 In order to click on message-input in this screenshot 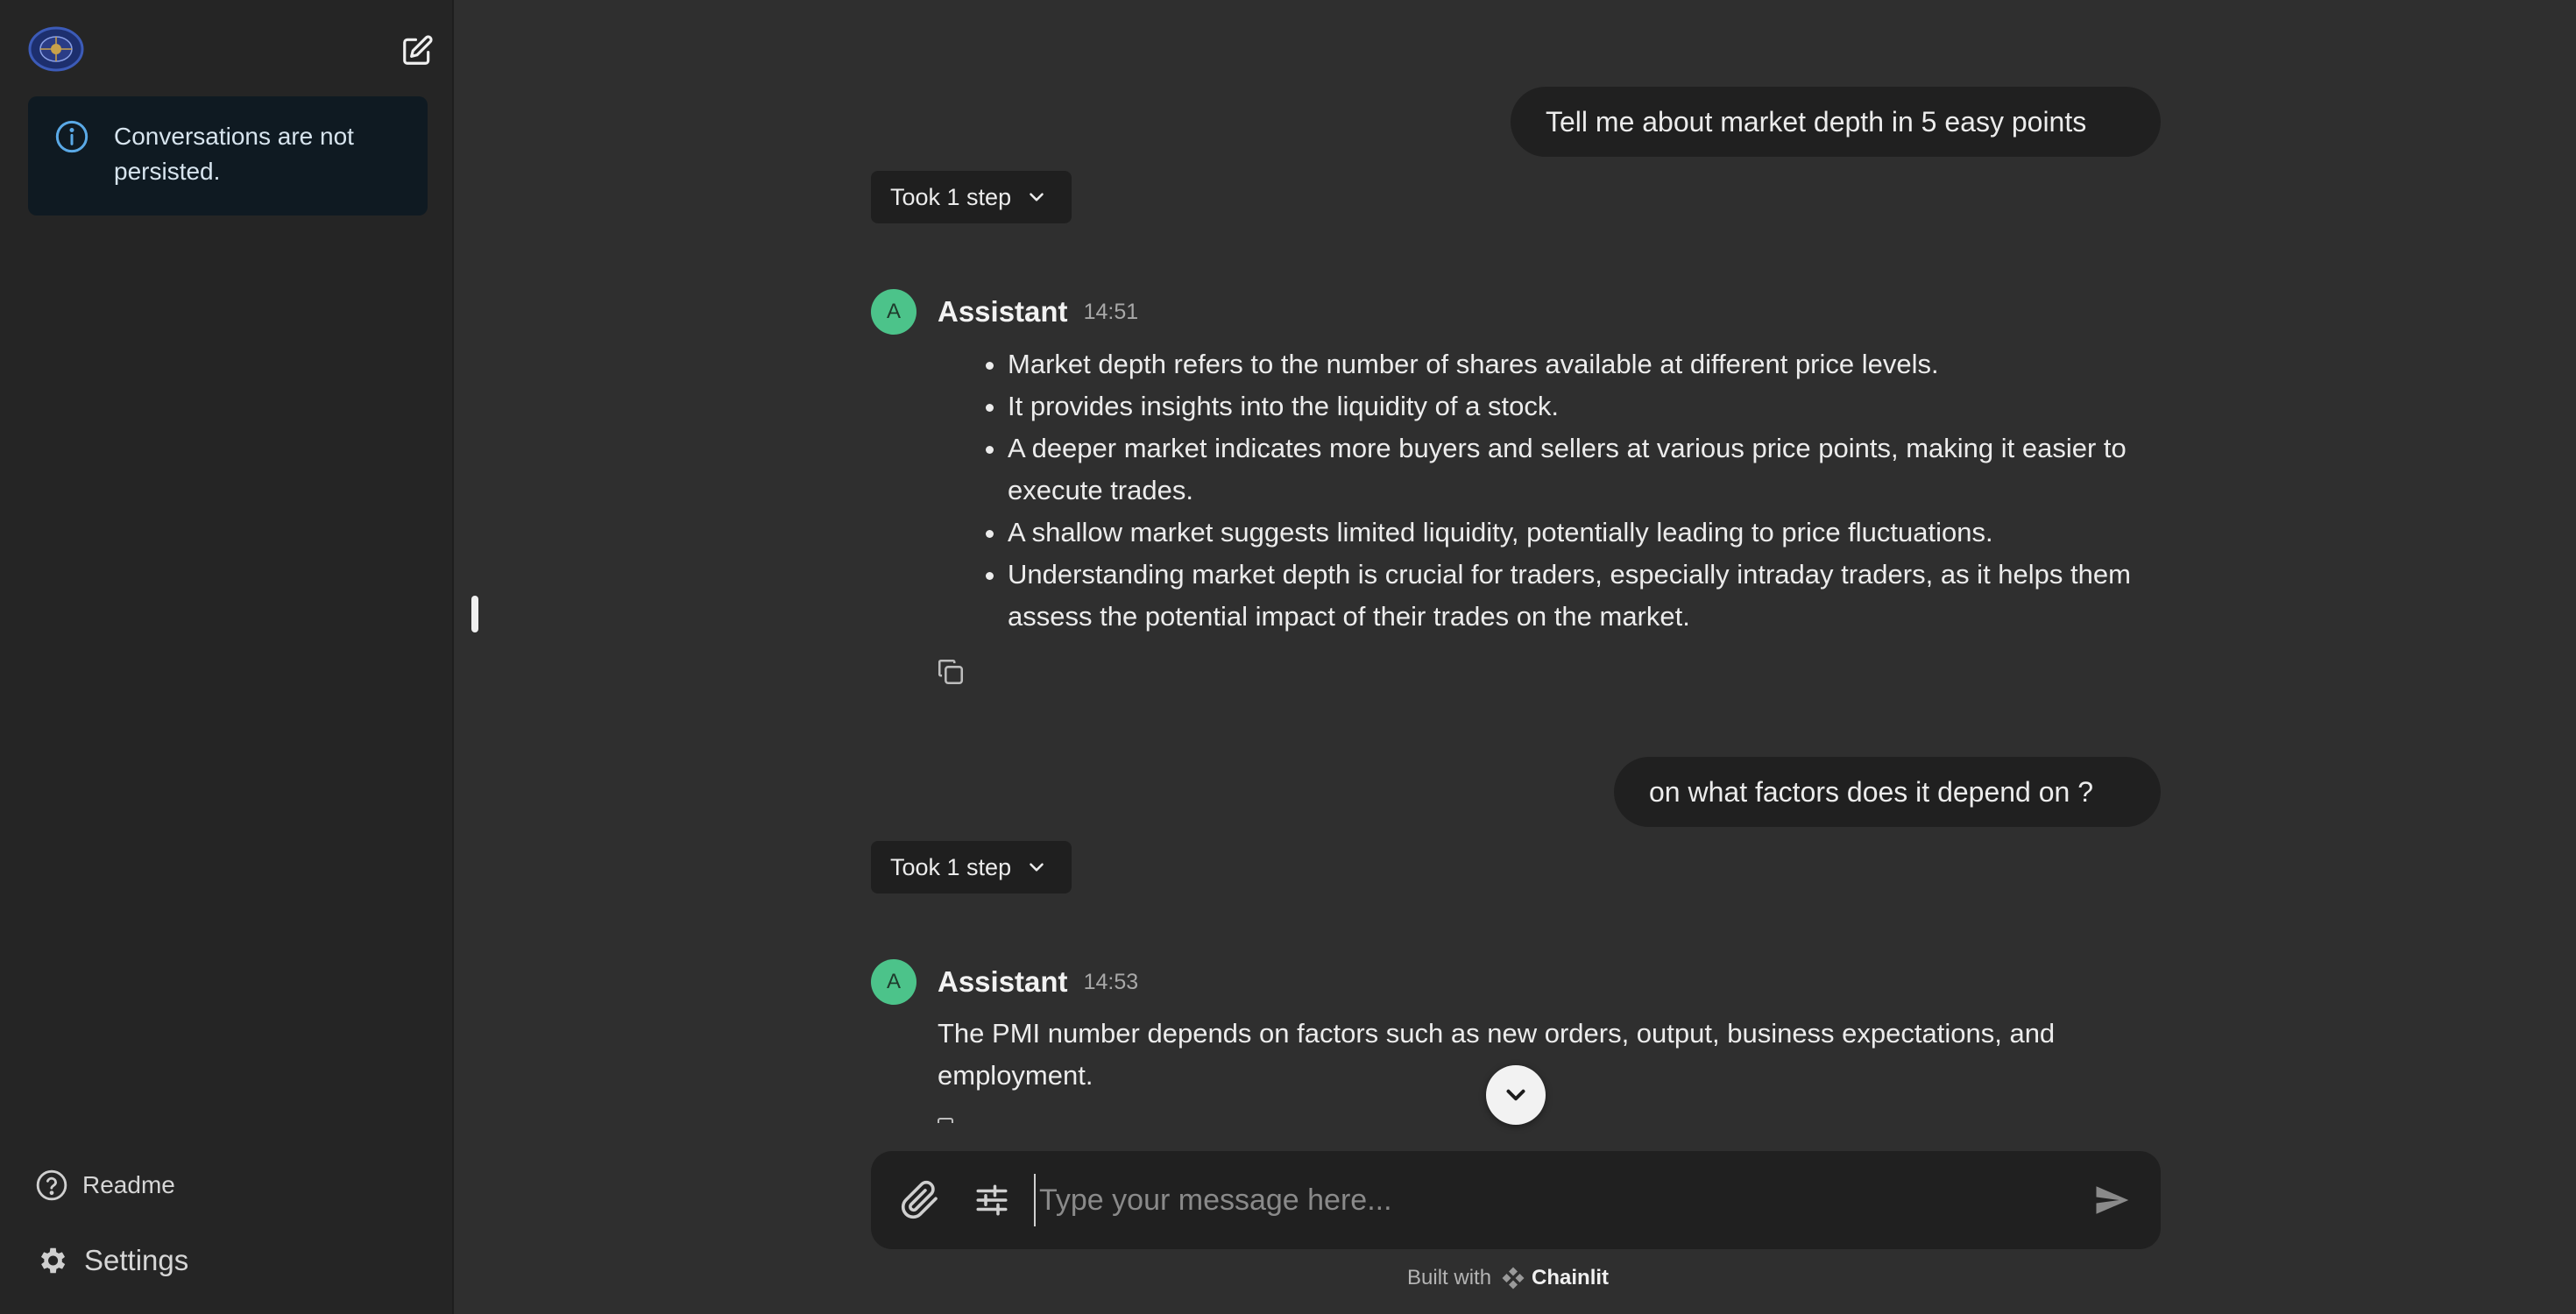, I will do `click(1556, 1200)`.